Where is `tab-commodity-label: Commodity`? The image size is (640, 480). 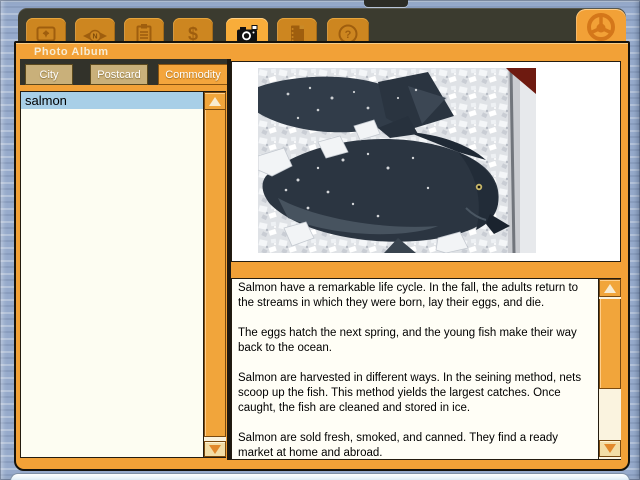
tab-commodity-label: Commodity is located at coordinates (193, 74).